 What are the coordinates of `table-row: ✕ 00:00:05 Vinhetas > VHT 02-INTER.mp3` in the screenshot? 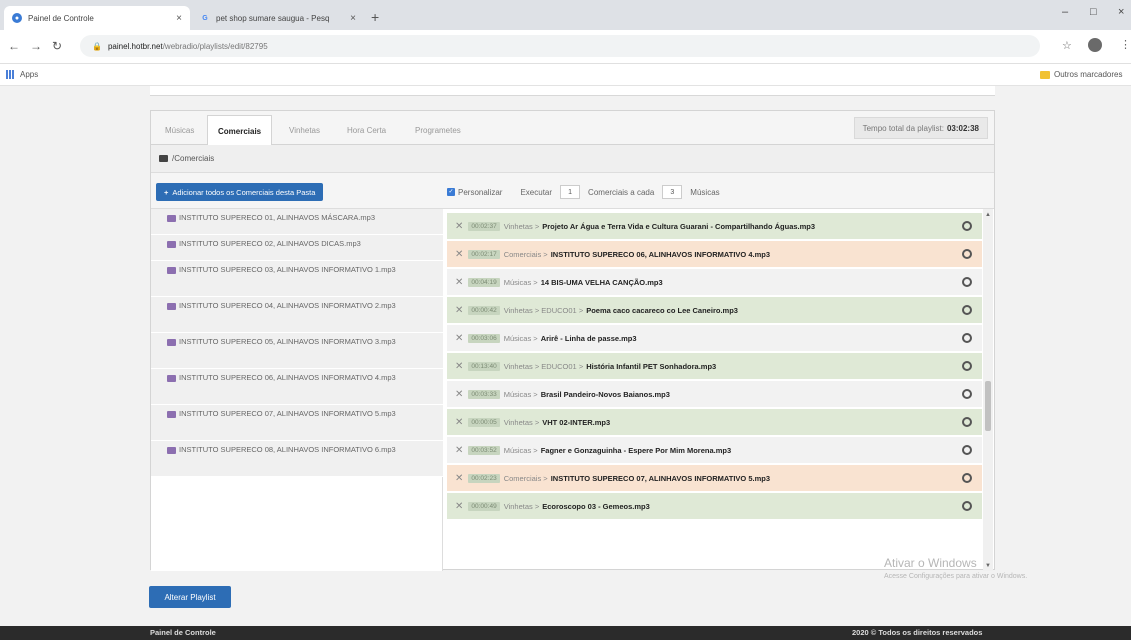 It's located at (714, 422).